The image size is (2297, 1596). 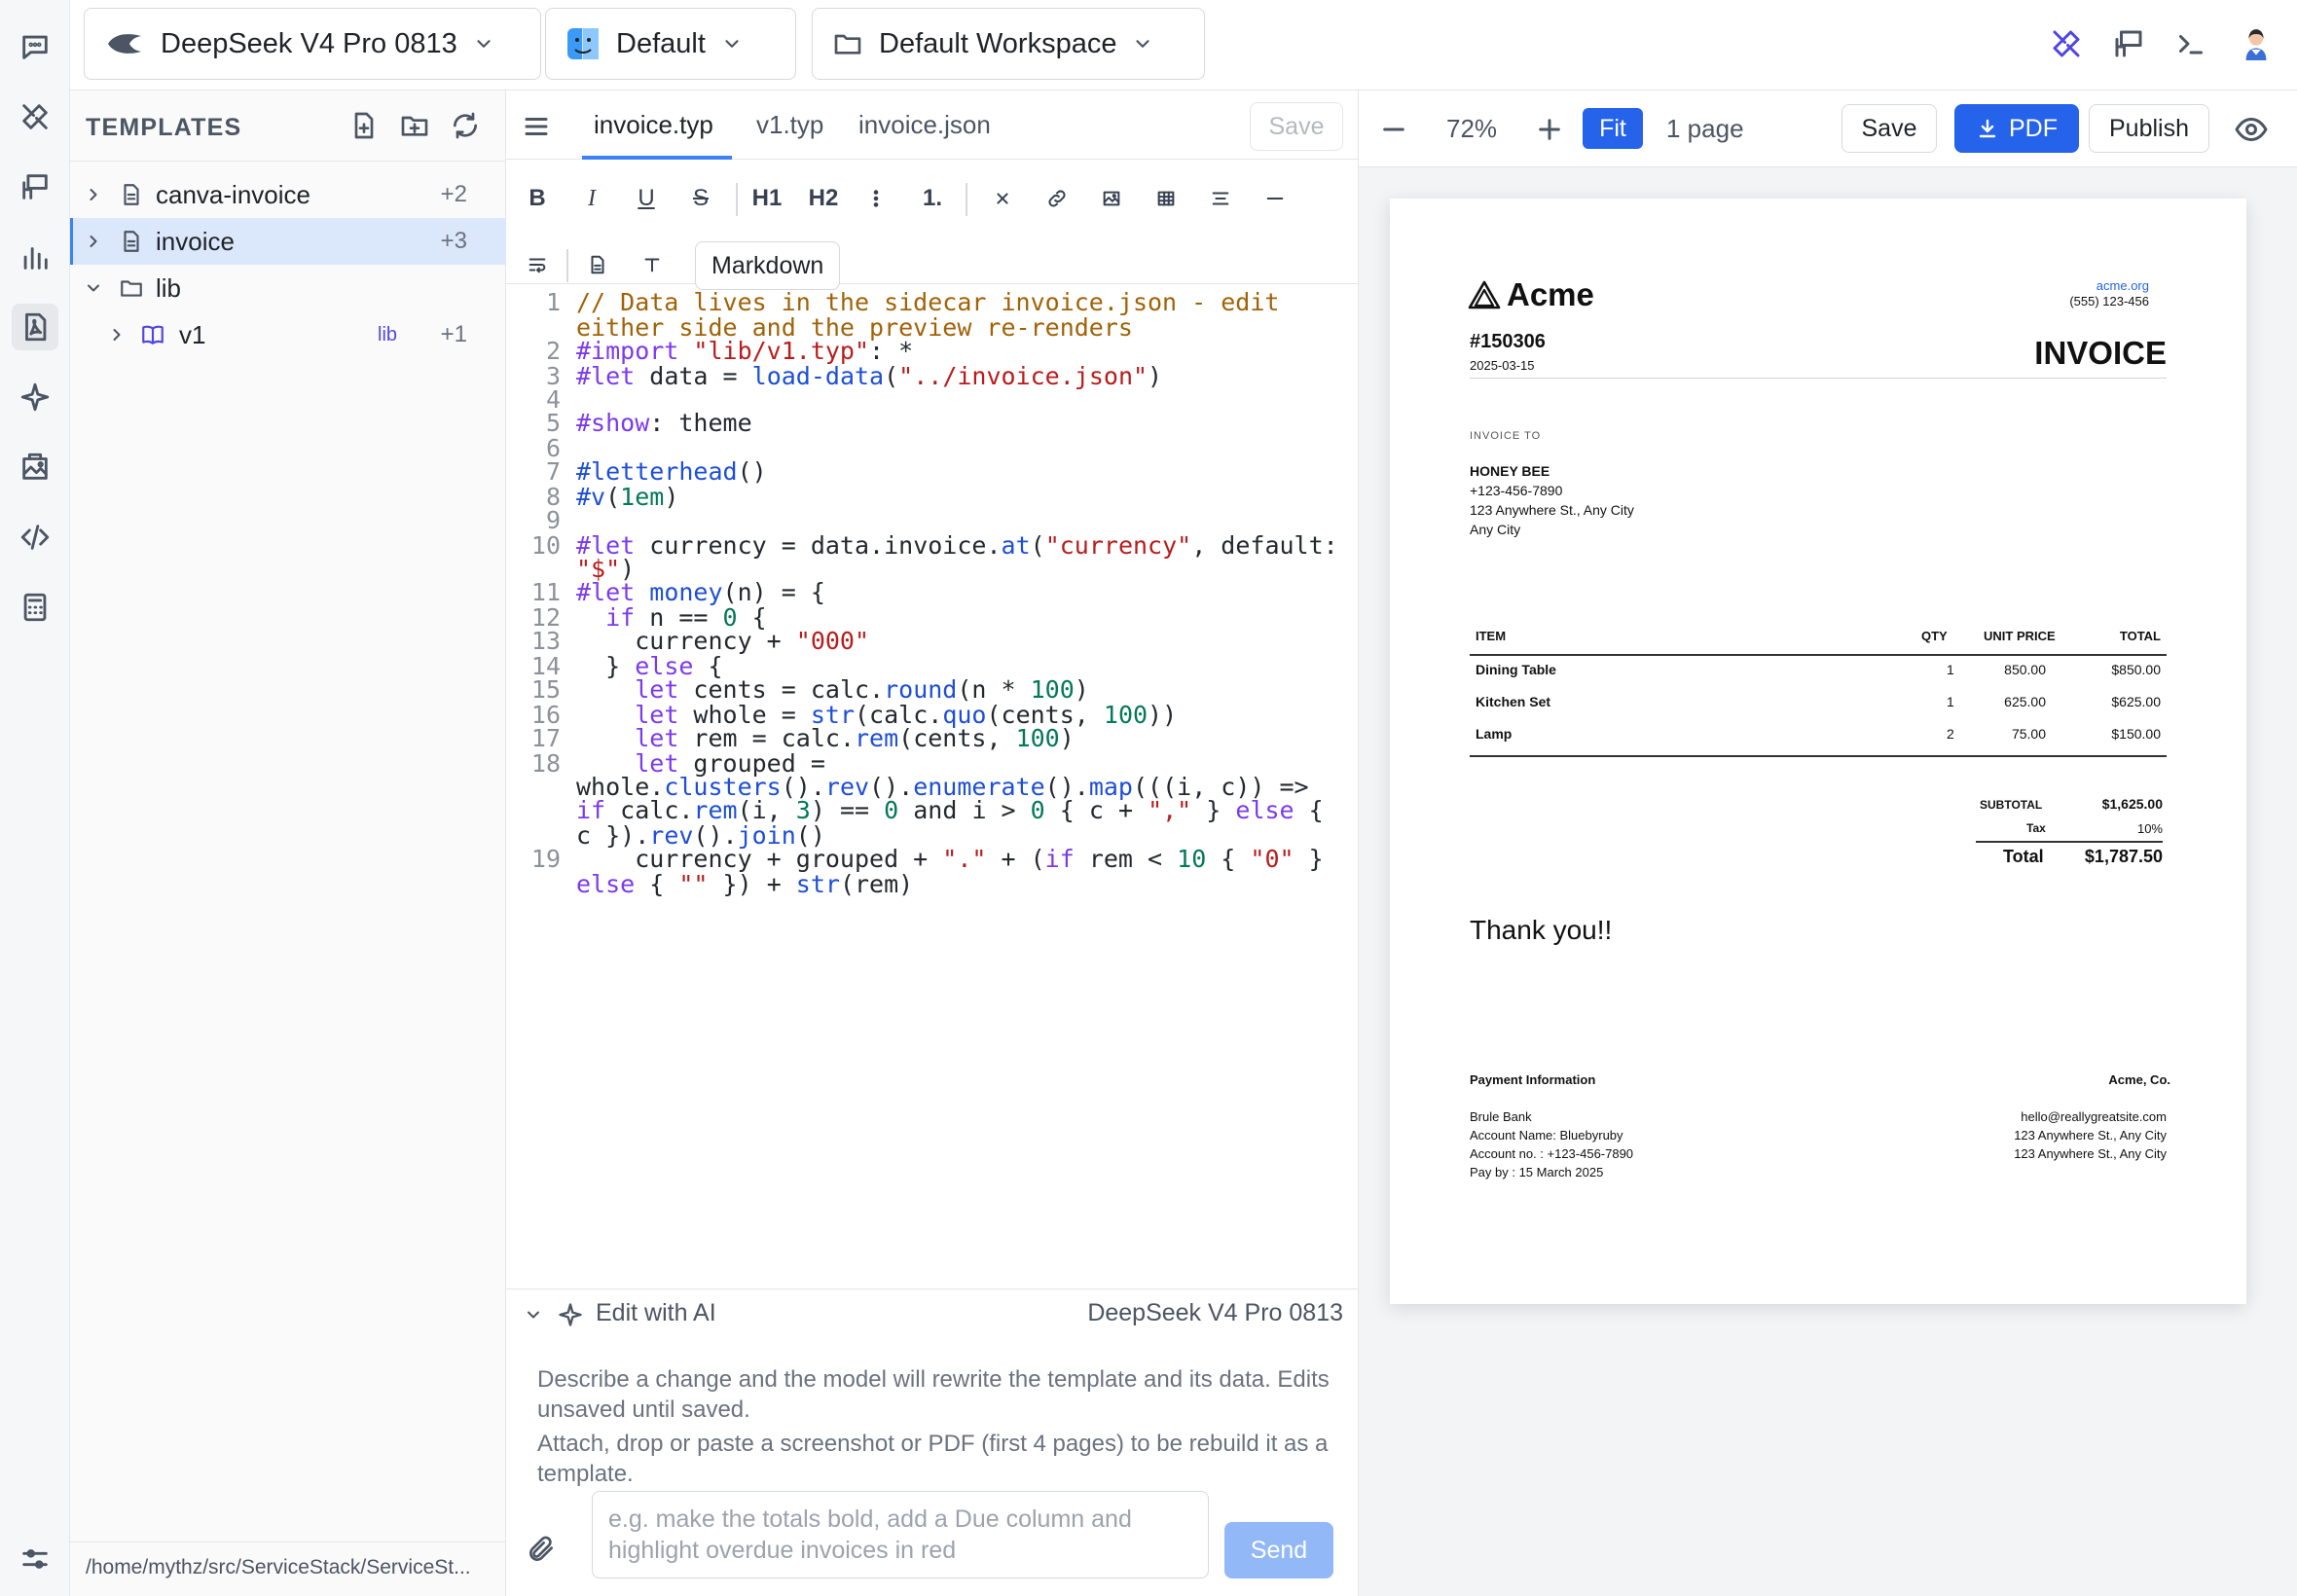 What do you see at coordinates (653, 125) in the screenshot?
I see `tab-invoice-typ: invoice.typ` at bounding box center [653, 125].